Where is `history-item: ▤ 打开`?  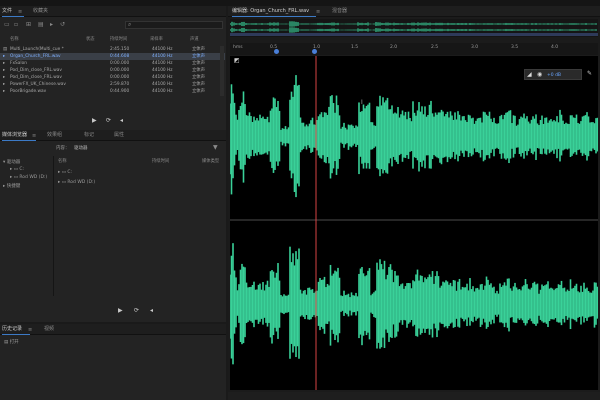
history-item: ▤ 打开 is located at coordinates (11, 342).